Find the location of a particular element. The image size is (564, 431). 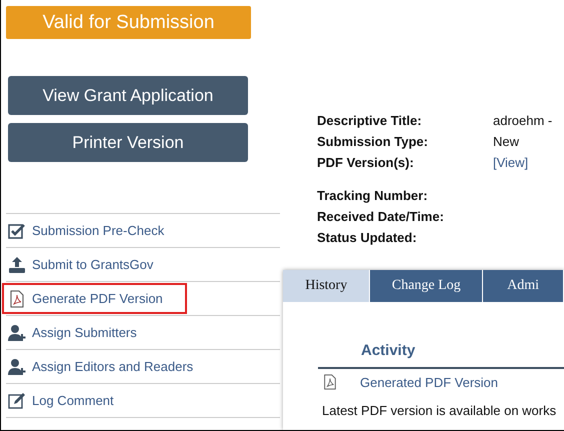

field-label: PDF Version(s): is located at coordinates (366, 162).